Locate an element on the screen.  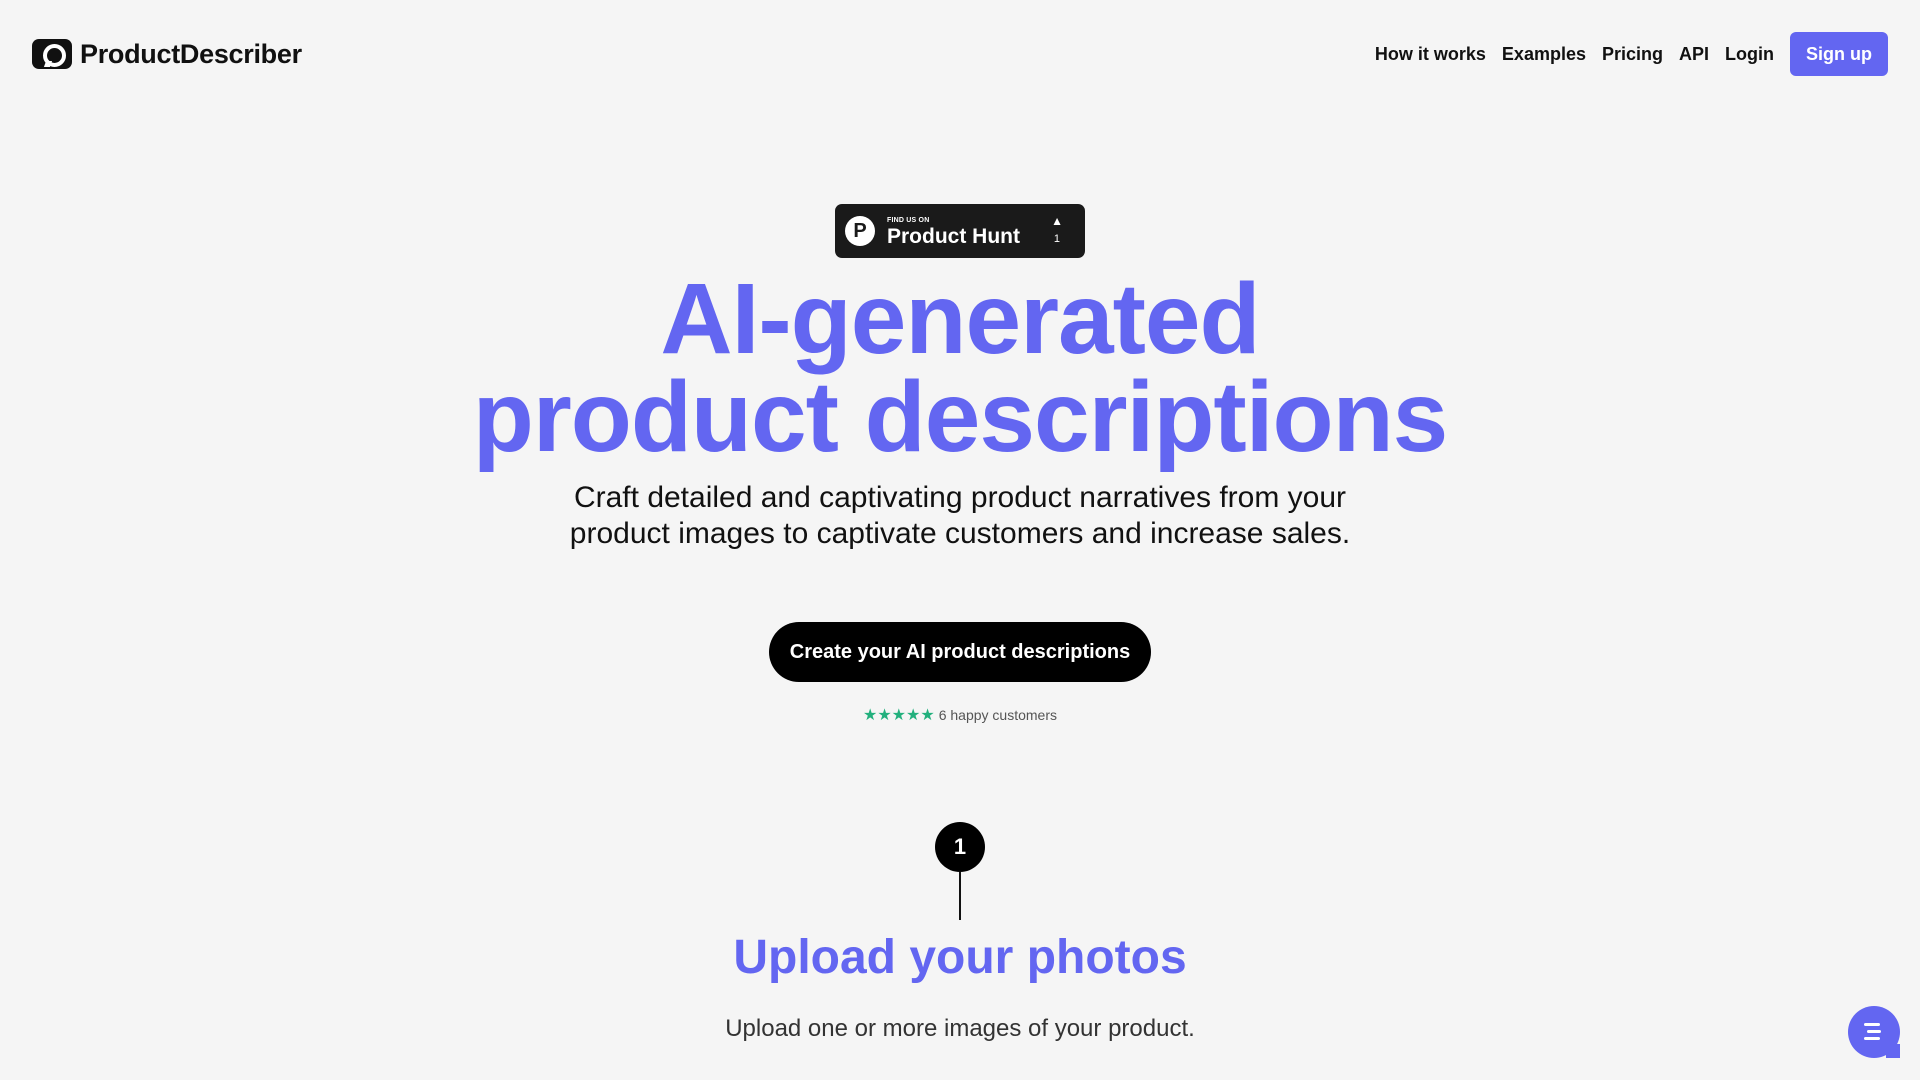
nav-pricing: Pricing is located at coordinates (1632, 54).